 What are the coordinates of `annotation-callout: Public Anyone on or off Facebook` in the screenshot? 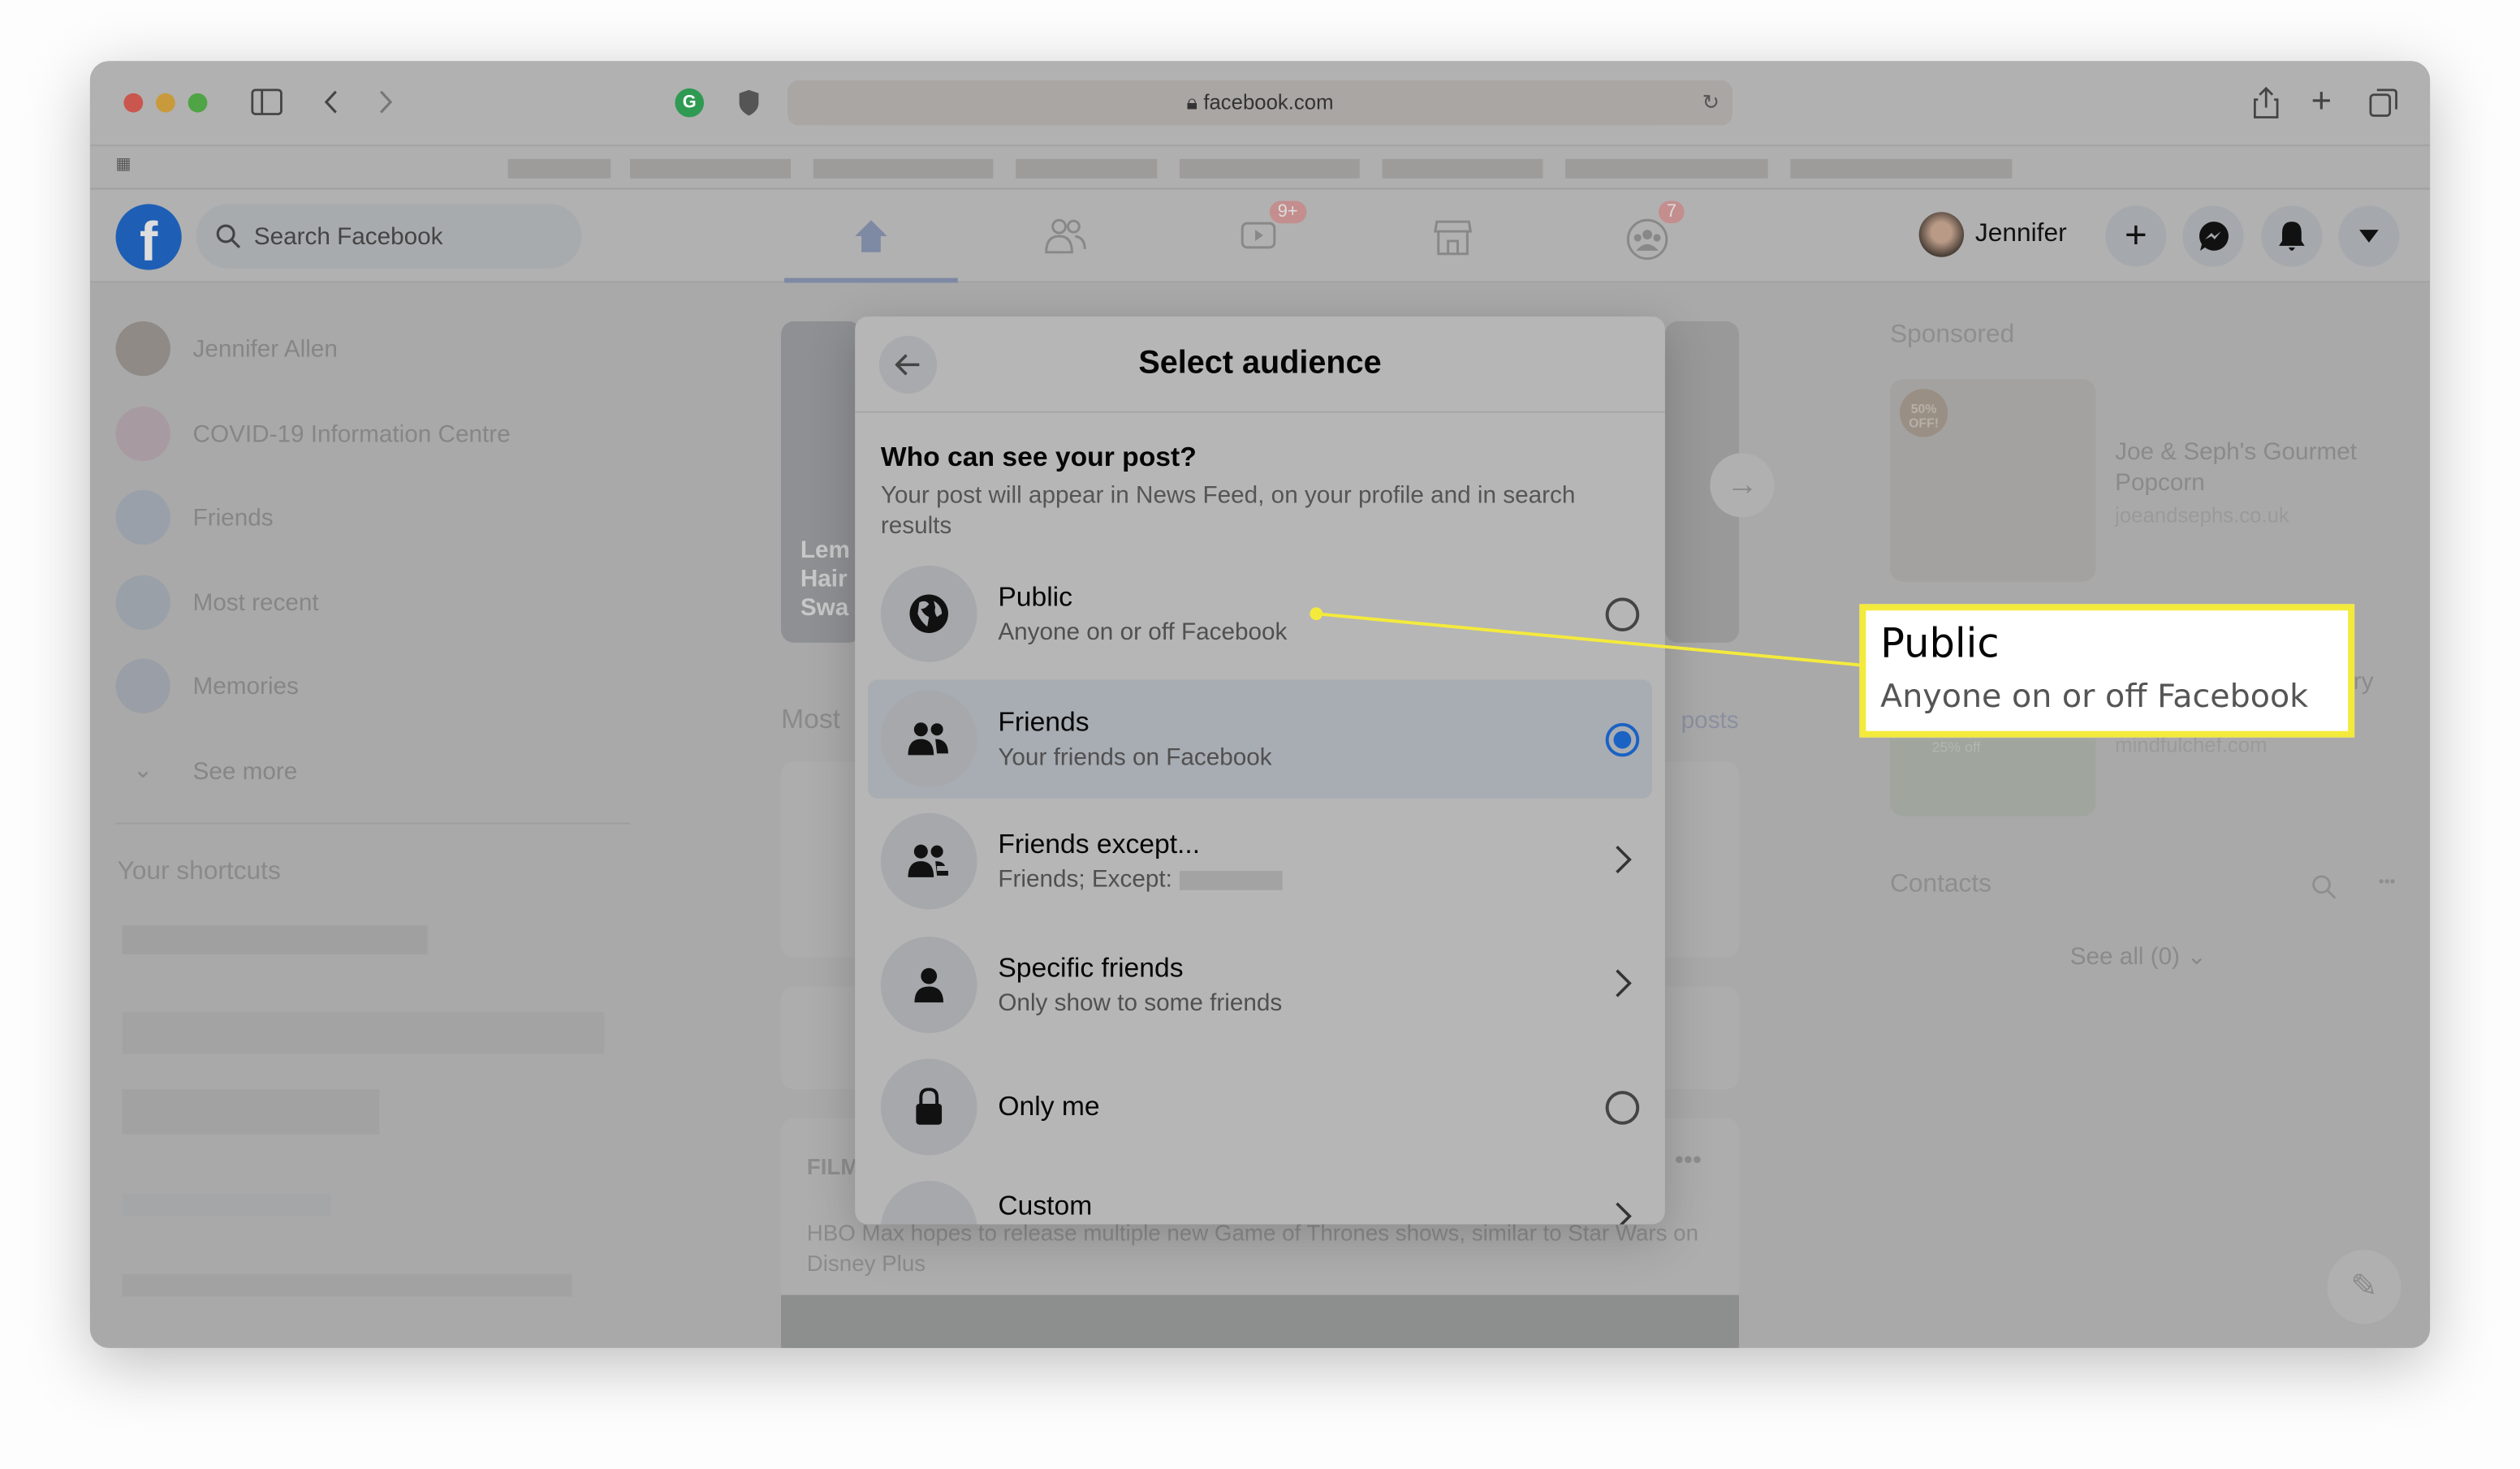 It's located at (2107, 671).